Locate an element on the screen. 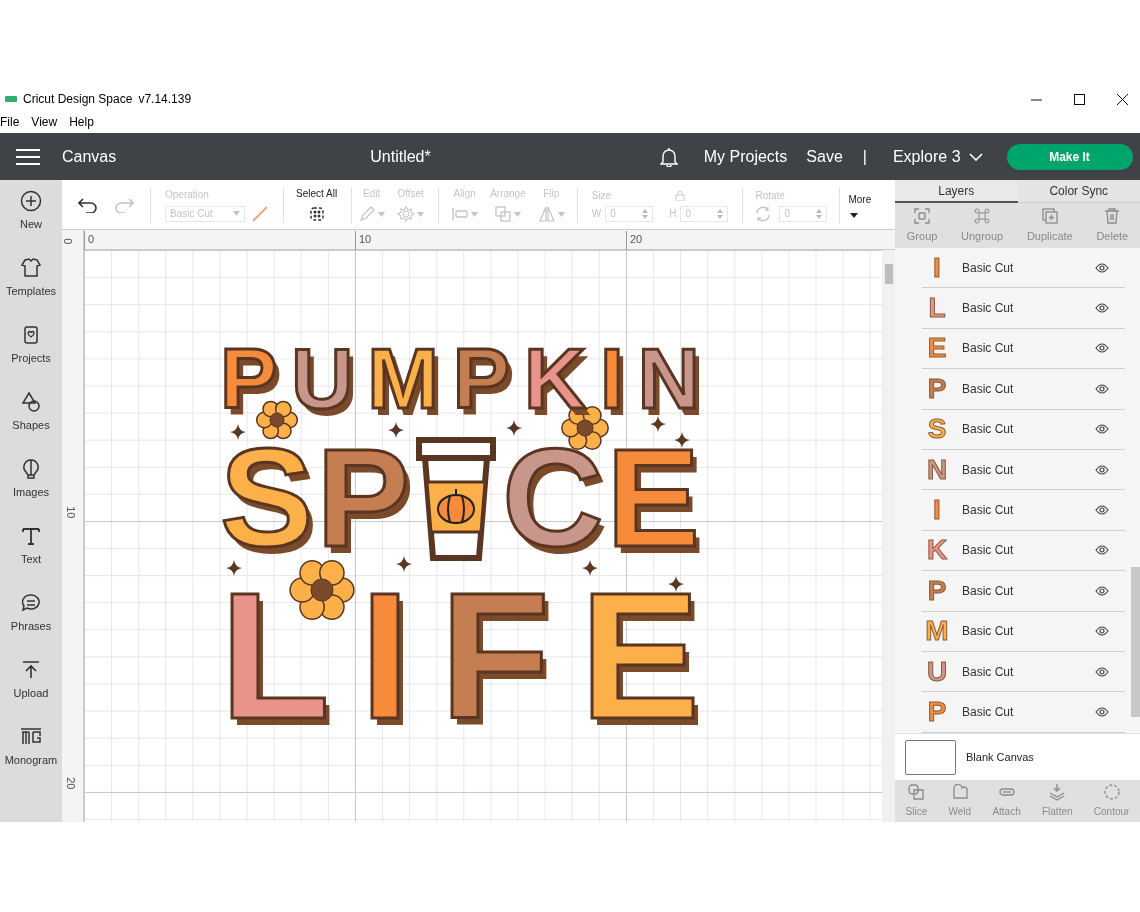  layer-row: N Basic Cut is located at coordinates (1023, 470).